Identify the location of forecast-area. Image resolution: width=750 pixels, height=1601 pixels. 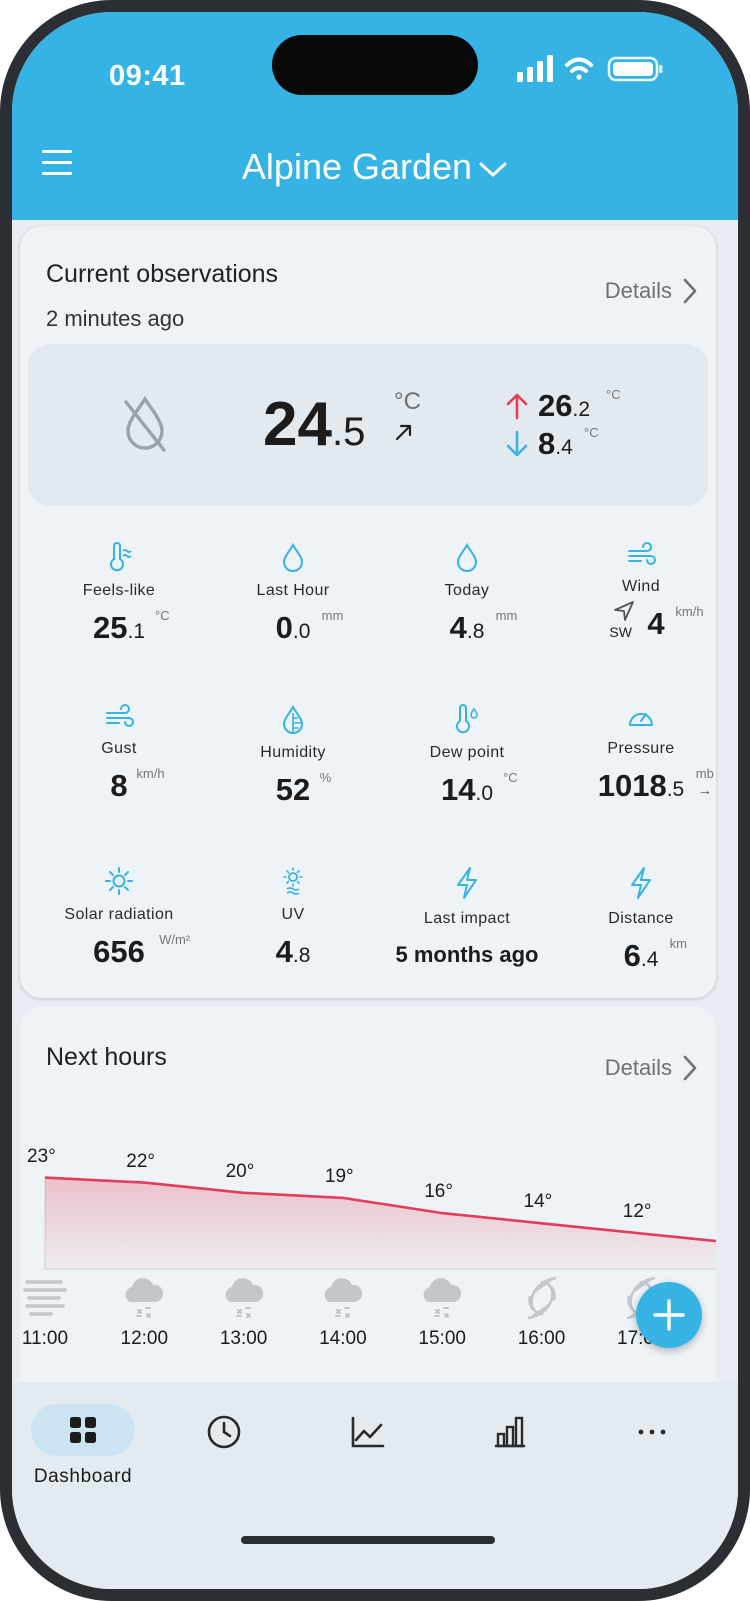
(380, 1223).